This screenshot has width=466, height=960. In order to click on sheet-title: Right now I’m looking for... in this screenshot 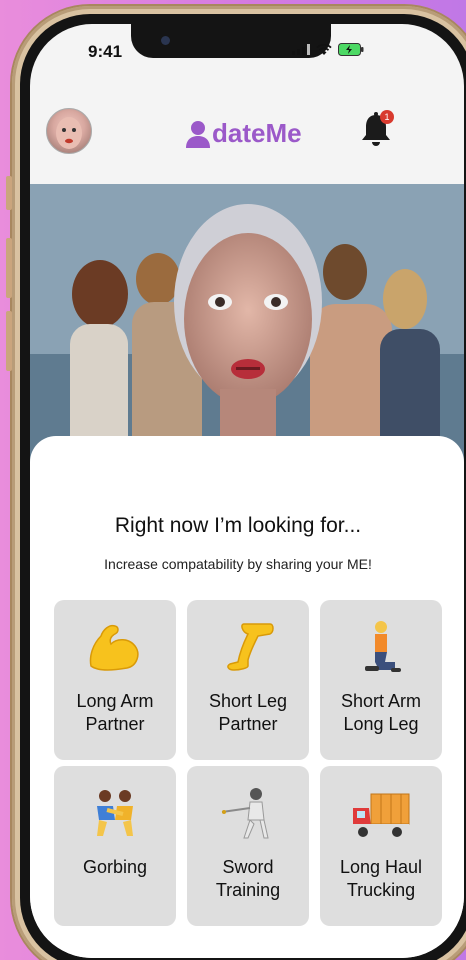, I will do `click(238, 525)`.